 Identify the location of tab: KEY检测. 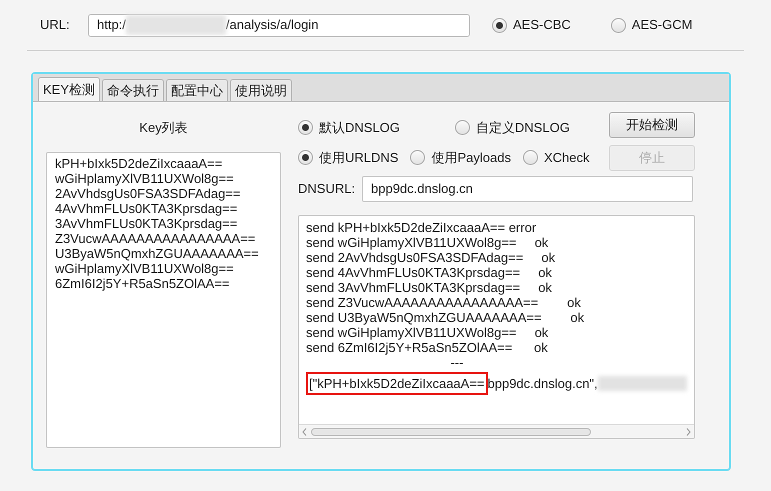
(69, 89).